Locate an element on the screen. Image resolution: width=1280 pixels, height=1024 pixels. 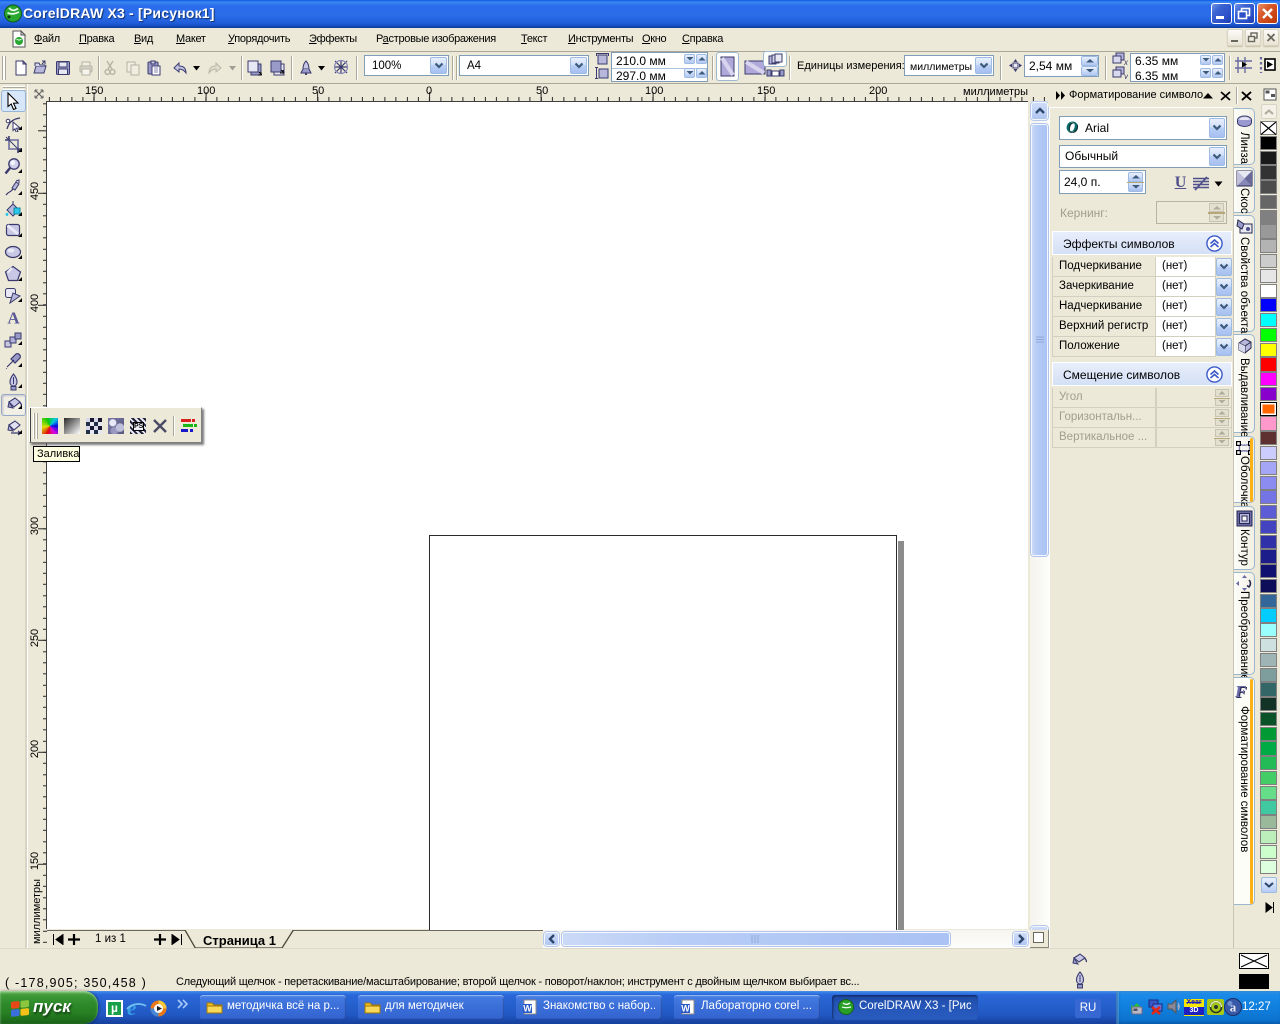
svg-text: a is located at coordinates (1233, 1007).